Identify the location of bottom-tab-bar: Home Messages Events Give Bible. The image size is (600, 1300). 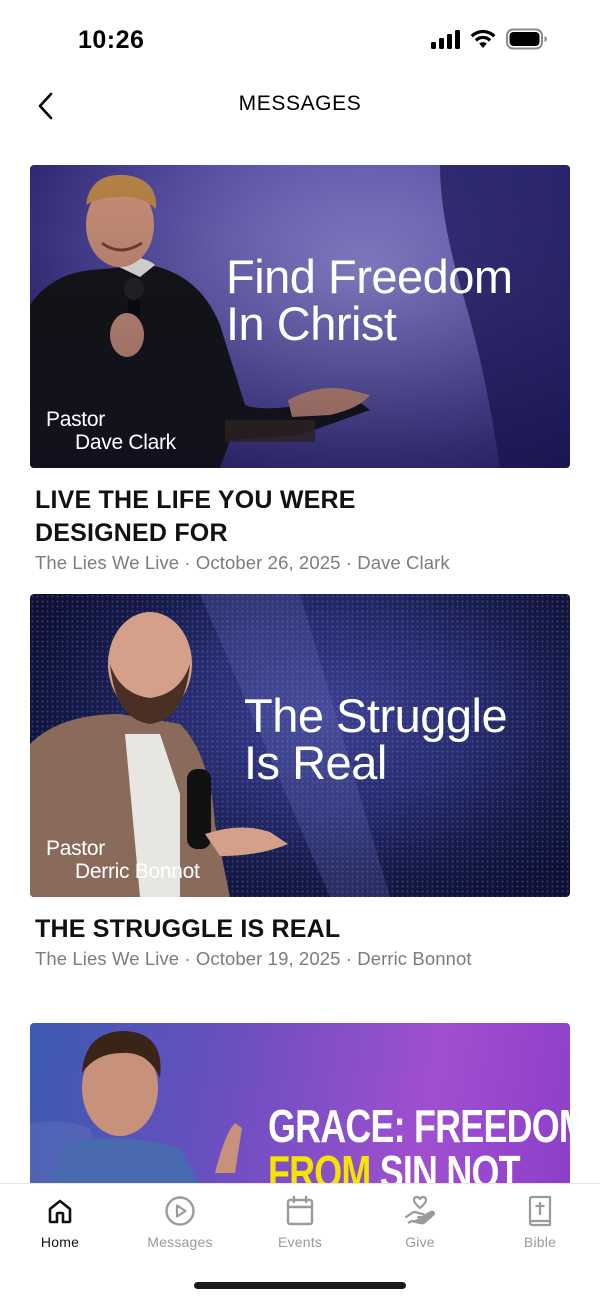
(300, 1241).